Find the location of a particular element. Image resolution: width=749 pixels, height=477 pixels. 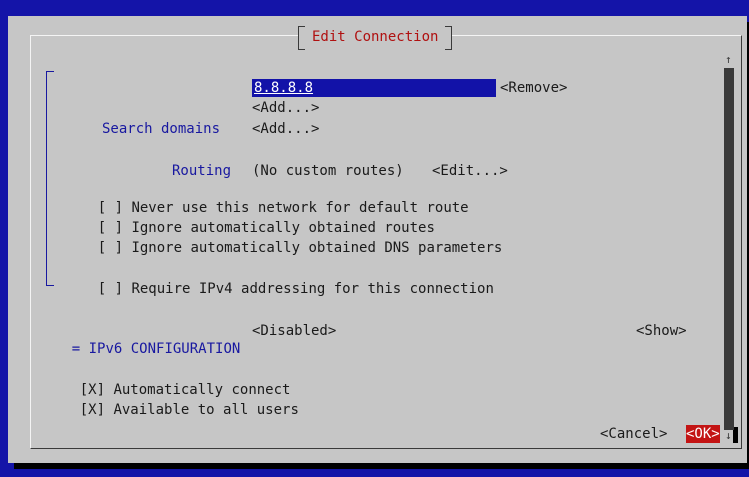

cancel-button: <Cancel> is located at coordinates (633, 434).